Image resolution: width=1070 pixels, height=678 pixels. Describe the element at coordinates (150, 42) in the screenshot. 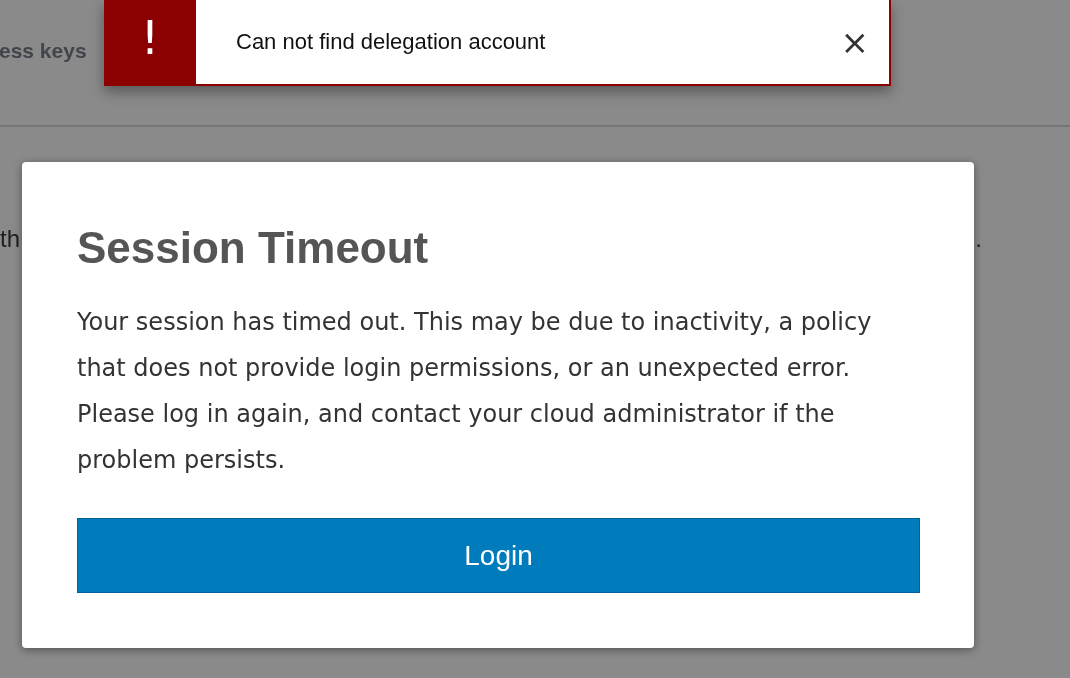

I see `alert-icon: !` at that location.